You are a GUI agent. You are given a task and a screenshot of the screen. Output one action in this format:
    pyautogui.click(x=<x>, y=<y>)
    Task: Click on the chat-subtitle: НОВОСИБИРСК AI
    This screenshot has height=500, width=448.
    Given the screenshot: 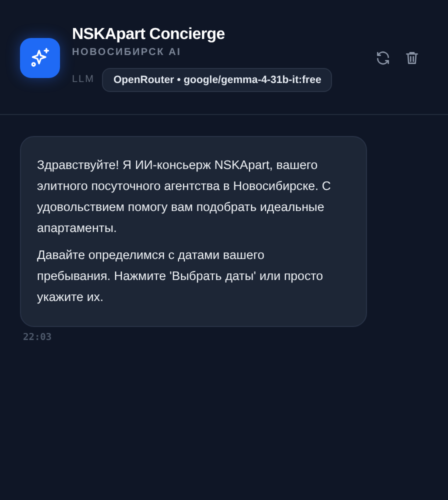 What is the action you would take?
    pyautogui.click(x=127, y=52)
    